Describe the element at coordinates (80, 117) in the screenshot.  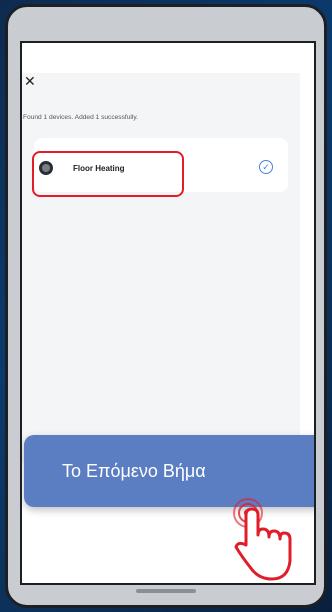
I see `found-status-text: Found 1 devices. Added 1 successfully.` at that location.